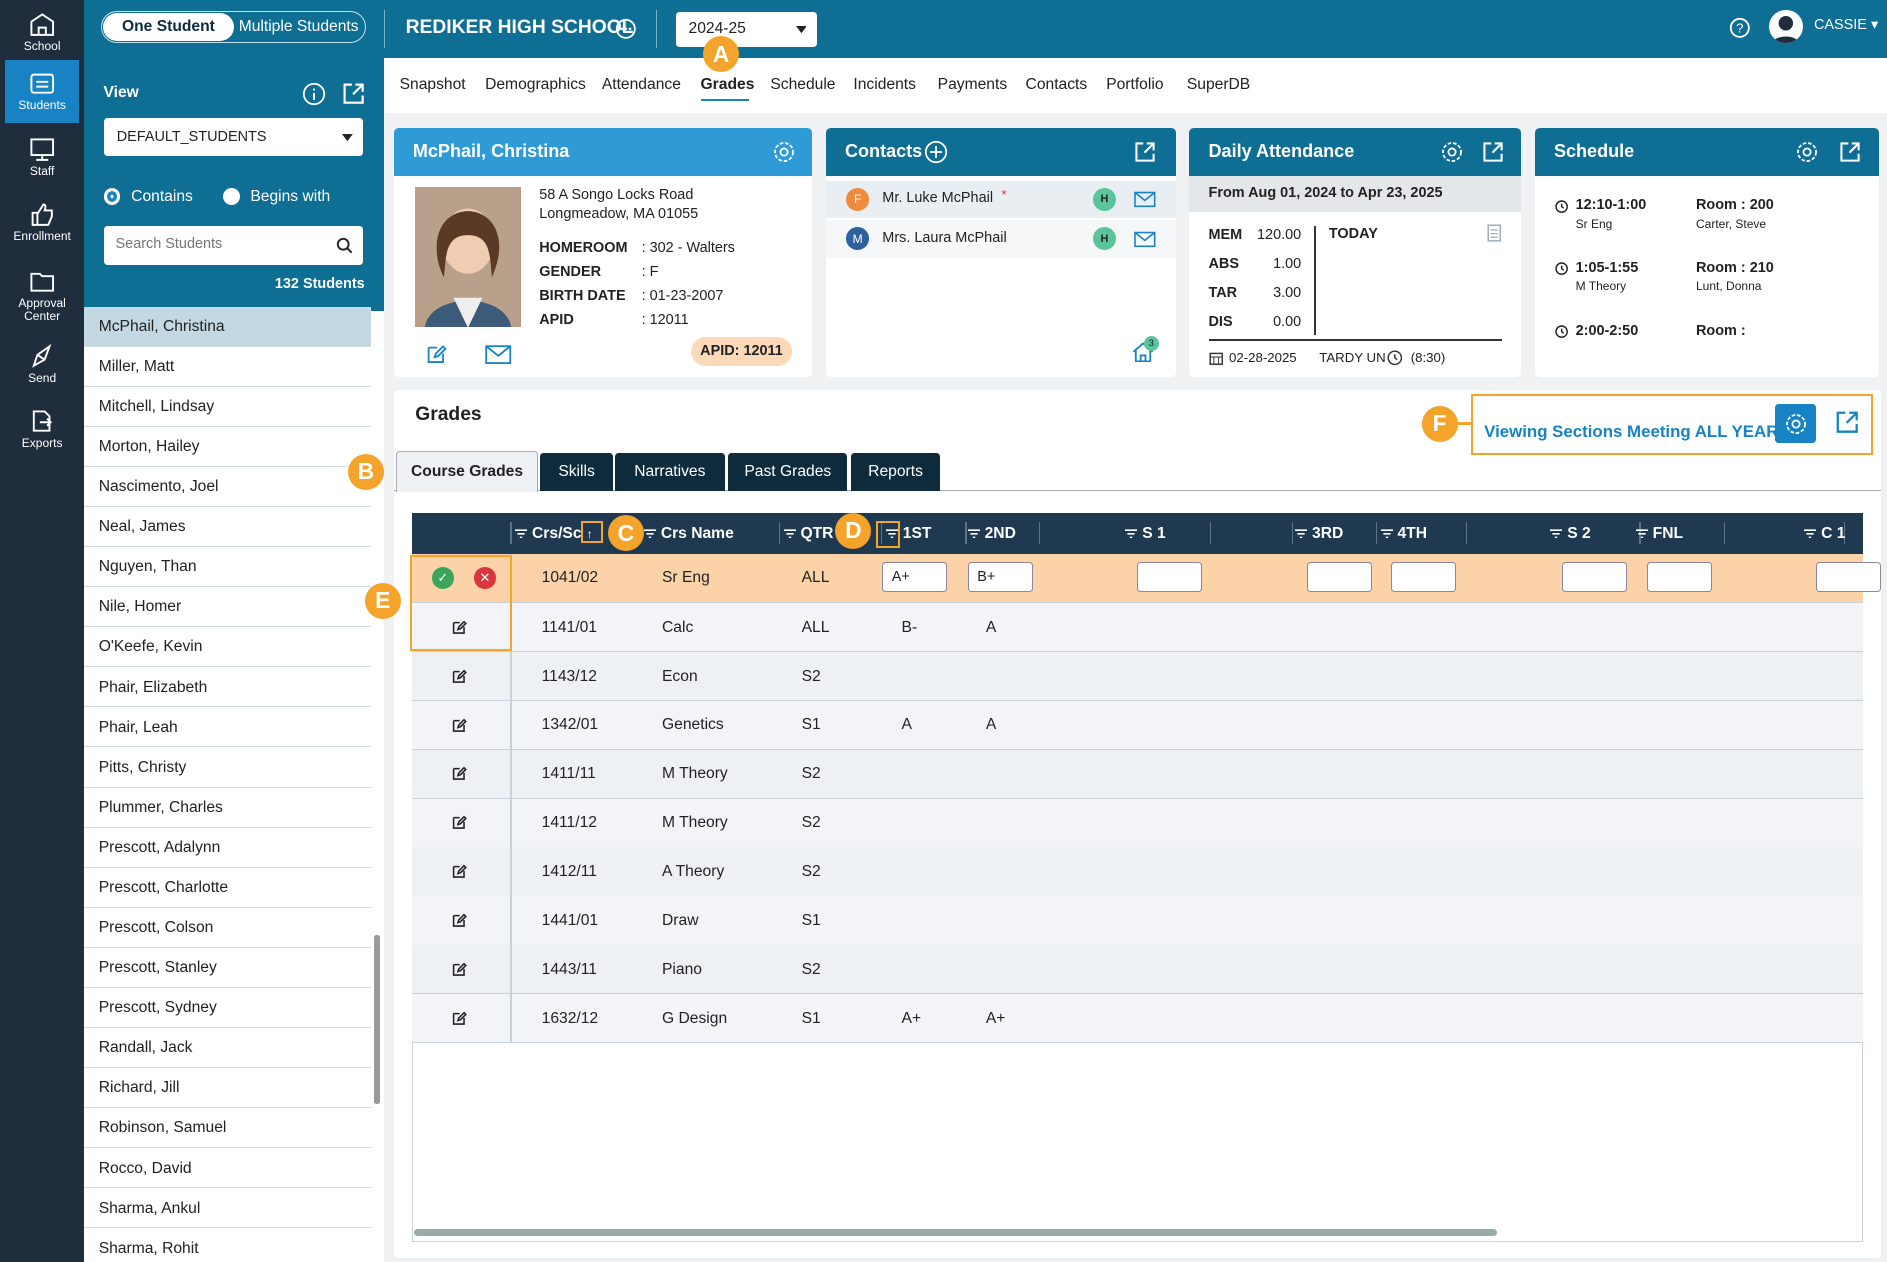 The height and width of the screenshot is (1262, 1887). What do you see at coordinates (227, 326) in the screenshot?
I see `list-item: McPhail, Christina` at bounding box center [227, 326].